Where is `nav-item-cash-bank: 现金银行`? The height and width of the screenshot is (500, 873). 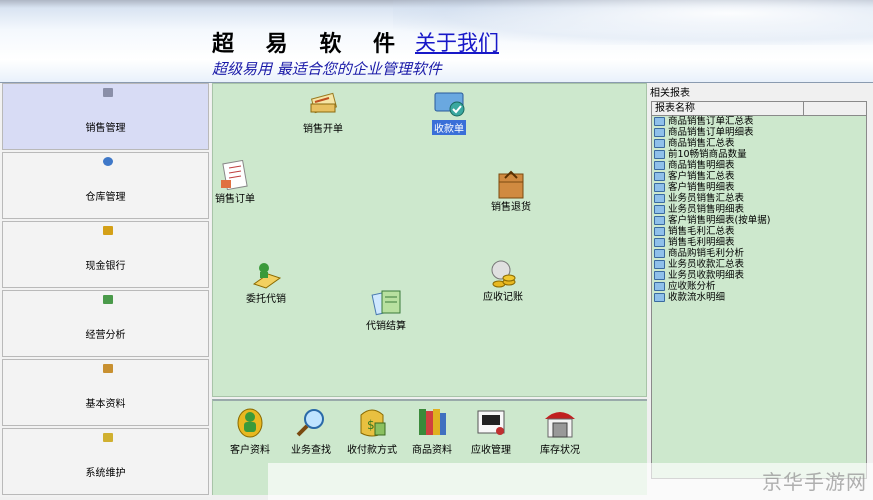 nav-item-cash-bank: 现金银行 is located at coordinates (105, 254).